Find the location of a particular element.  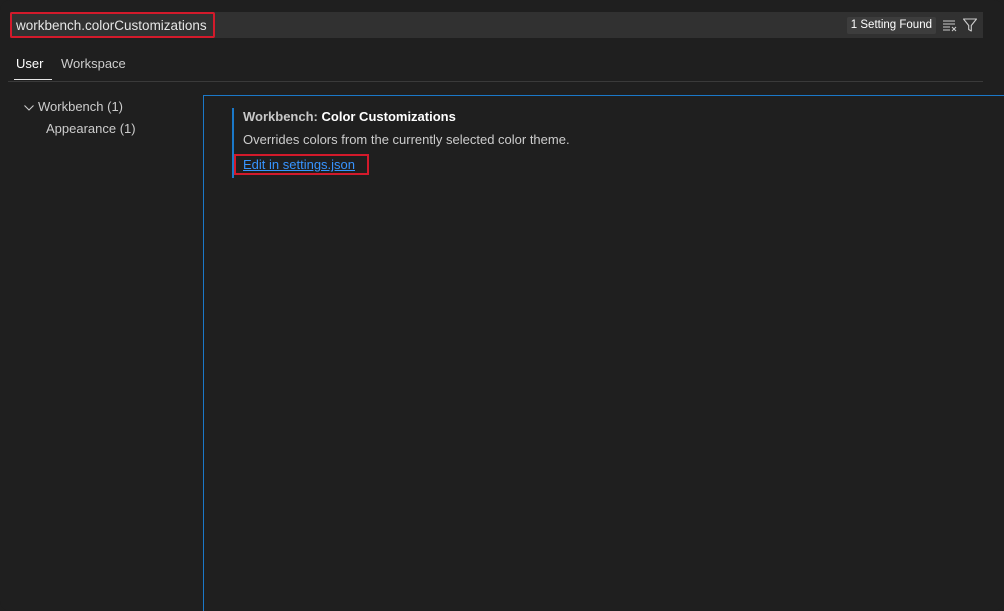

tab-user: User is located at coordinates (29, 67).